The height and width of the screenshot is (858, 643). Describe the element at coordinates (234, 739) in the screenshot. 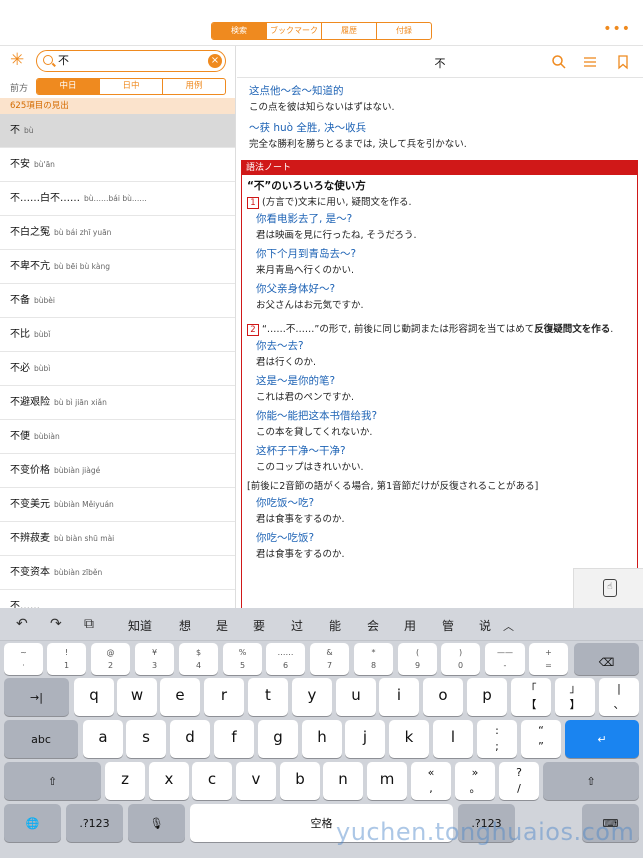

I see `letter-key: f` at that location.